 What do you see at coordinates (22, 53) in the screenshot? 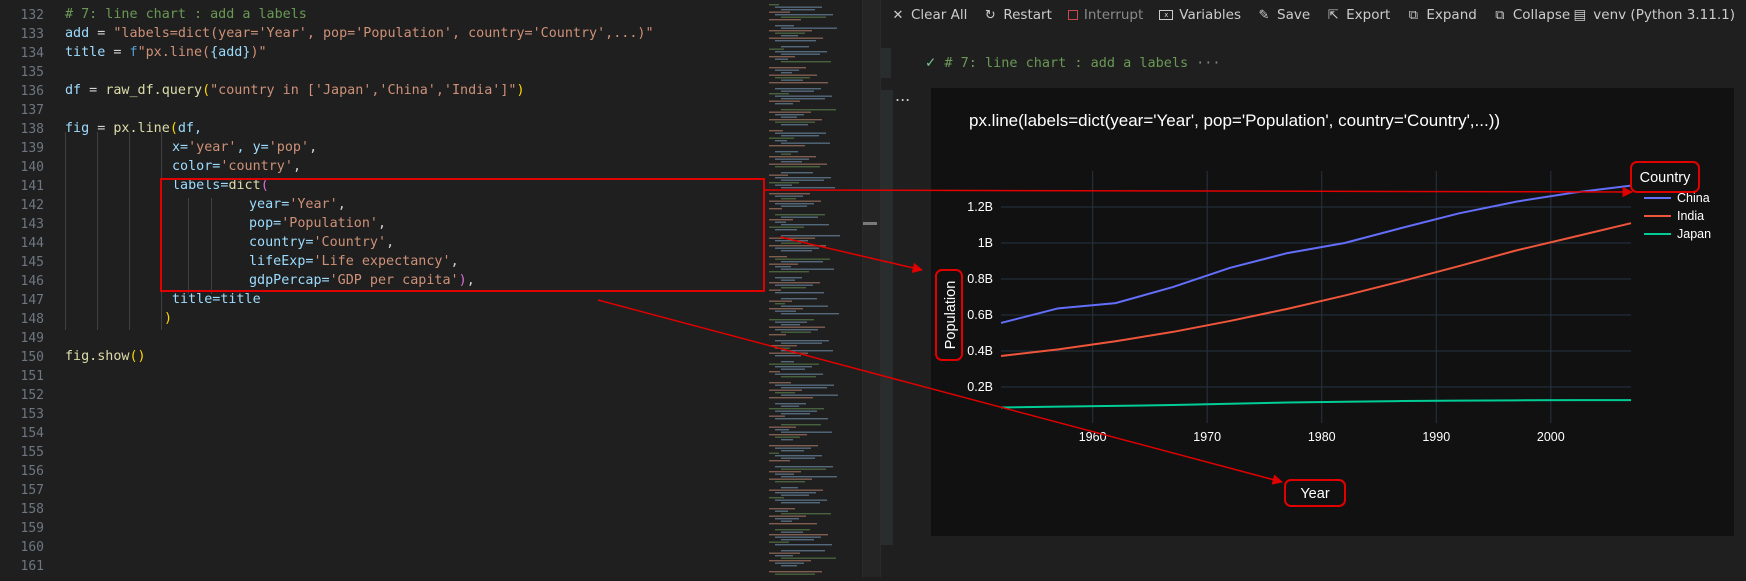
I see `line-number: 134` at bounding box center [22, 53].